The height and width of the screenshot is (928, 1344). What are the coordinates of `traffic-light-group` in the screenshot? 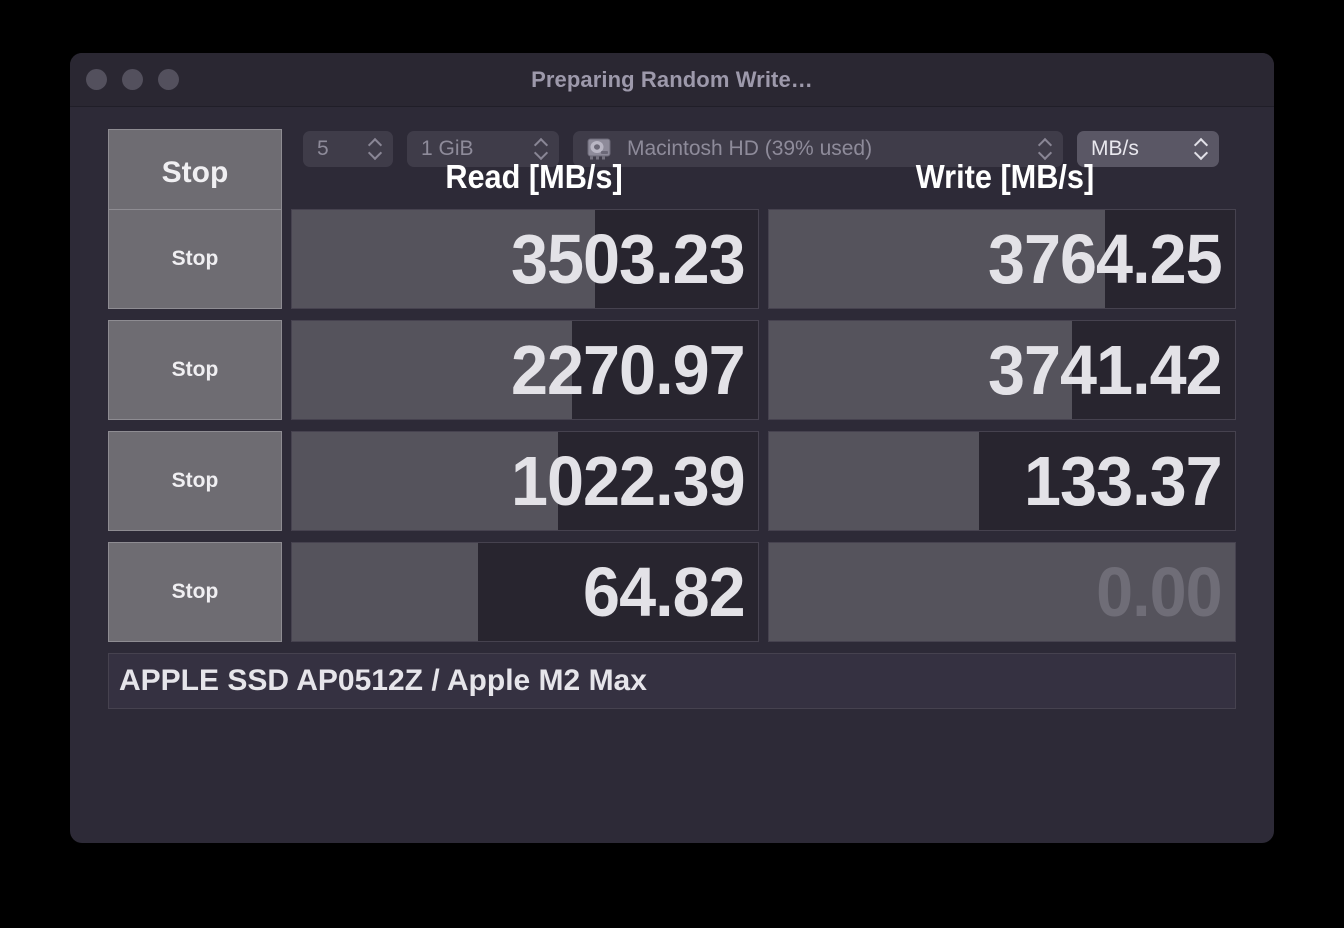 It's located at (132, 79).